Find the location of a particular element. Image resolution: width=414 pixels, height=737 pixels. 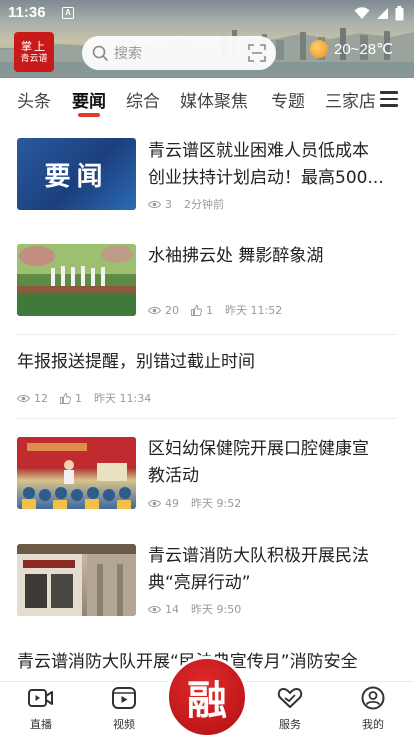

system-icons is located at coordinates (379, 13).